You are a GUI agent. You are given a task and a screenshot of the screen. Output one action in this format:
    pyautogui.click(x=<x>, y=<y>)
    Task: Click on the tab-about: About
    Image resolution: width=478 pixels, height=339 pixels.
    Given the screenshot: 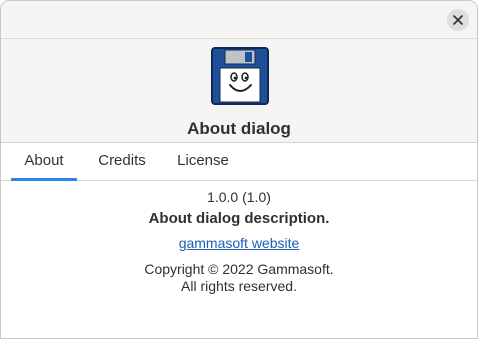 What is the action you would take?
    pyautogui.click(x=44, y=162)
    